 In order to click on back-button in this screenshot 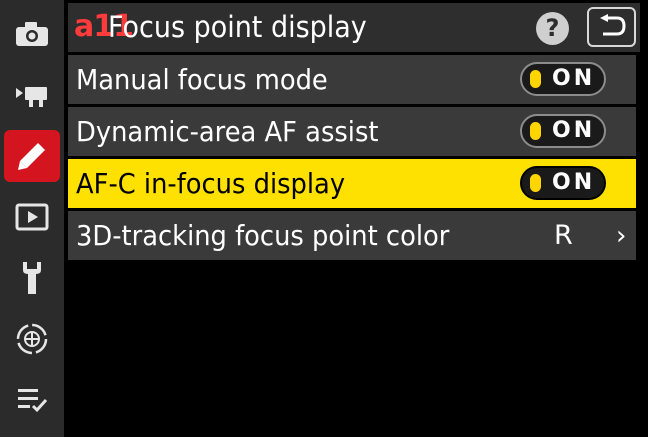, I will do `click(611, 27)`.